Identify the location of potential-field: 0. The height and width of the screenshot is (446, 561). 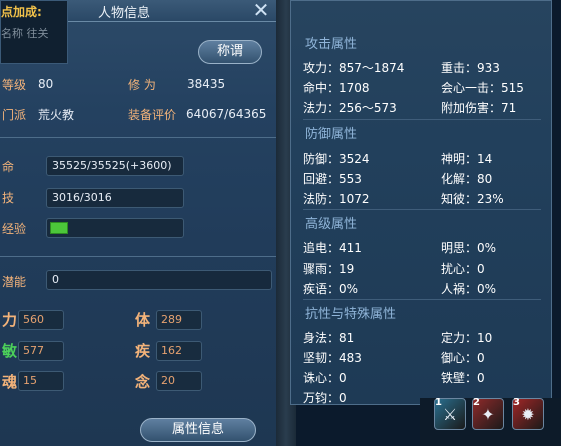
(159, 280).